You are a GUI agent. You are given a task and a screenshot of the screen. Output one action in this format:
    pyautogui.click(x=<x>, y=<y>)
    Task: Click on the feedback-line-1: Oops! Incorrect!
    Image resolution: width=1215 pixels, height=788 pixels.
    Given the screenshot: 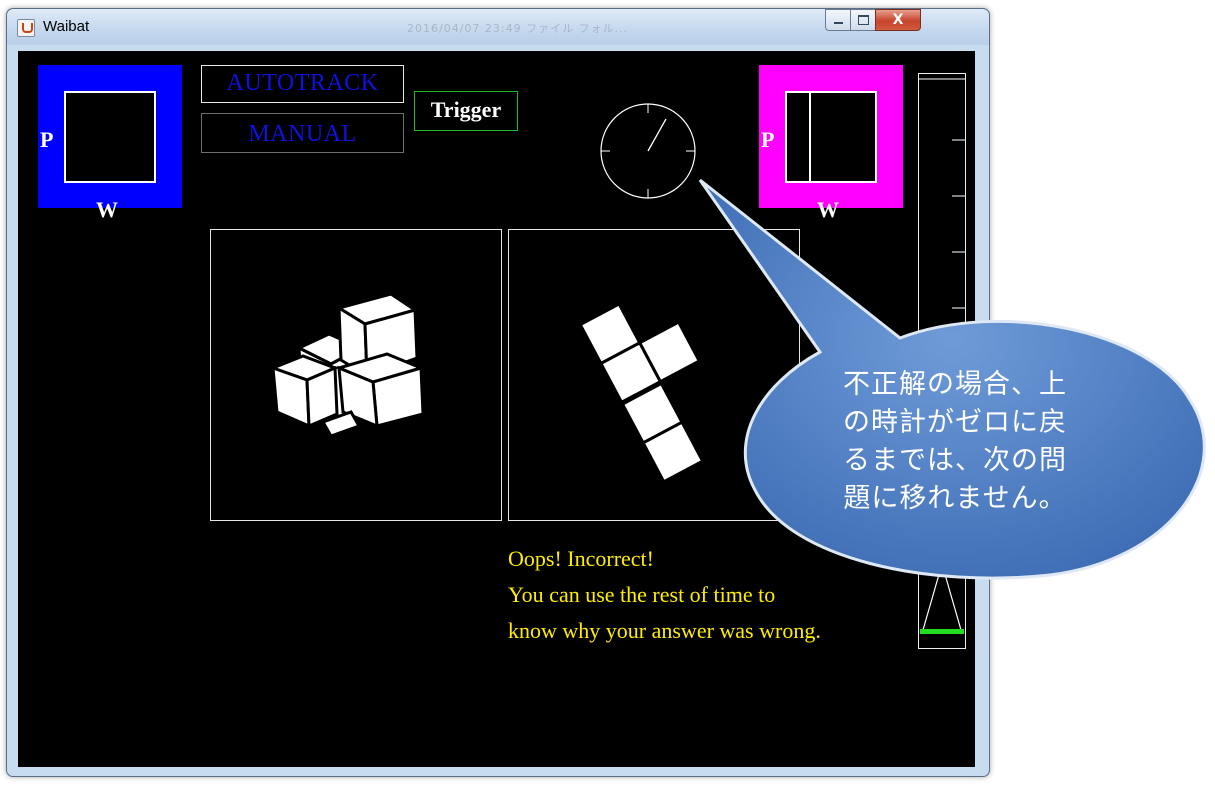 What is the action you would take?
    pyautogui.click(x=581, y=558)
    